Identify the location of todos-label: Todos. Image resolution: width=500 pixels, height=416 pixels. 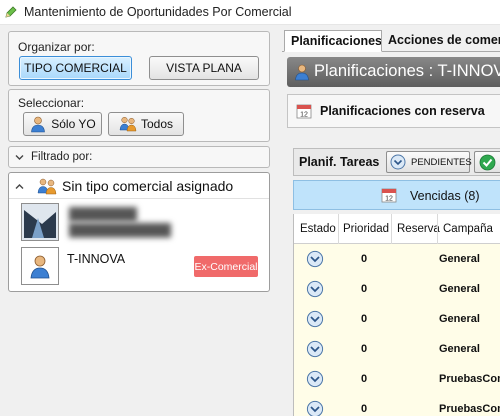
(157, 124).